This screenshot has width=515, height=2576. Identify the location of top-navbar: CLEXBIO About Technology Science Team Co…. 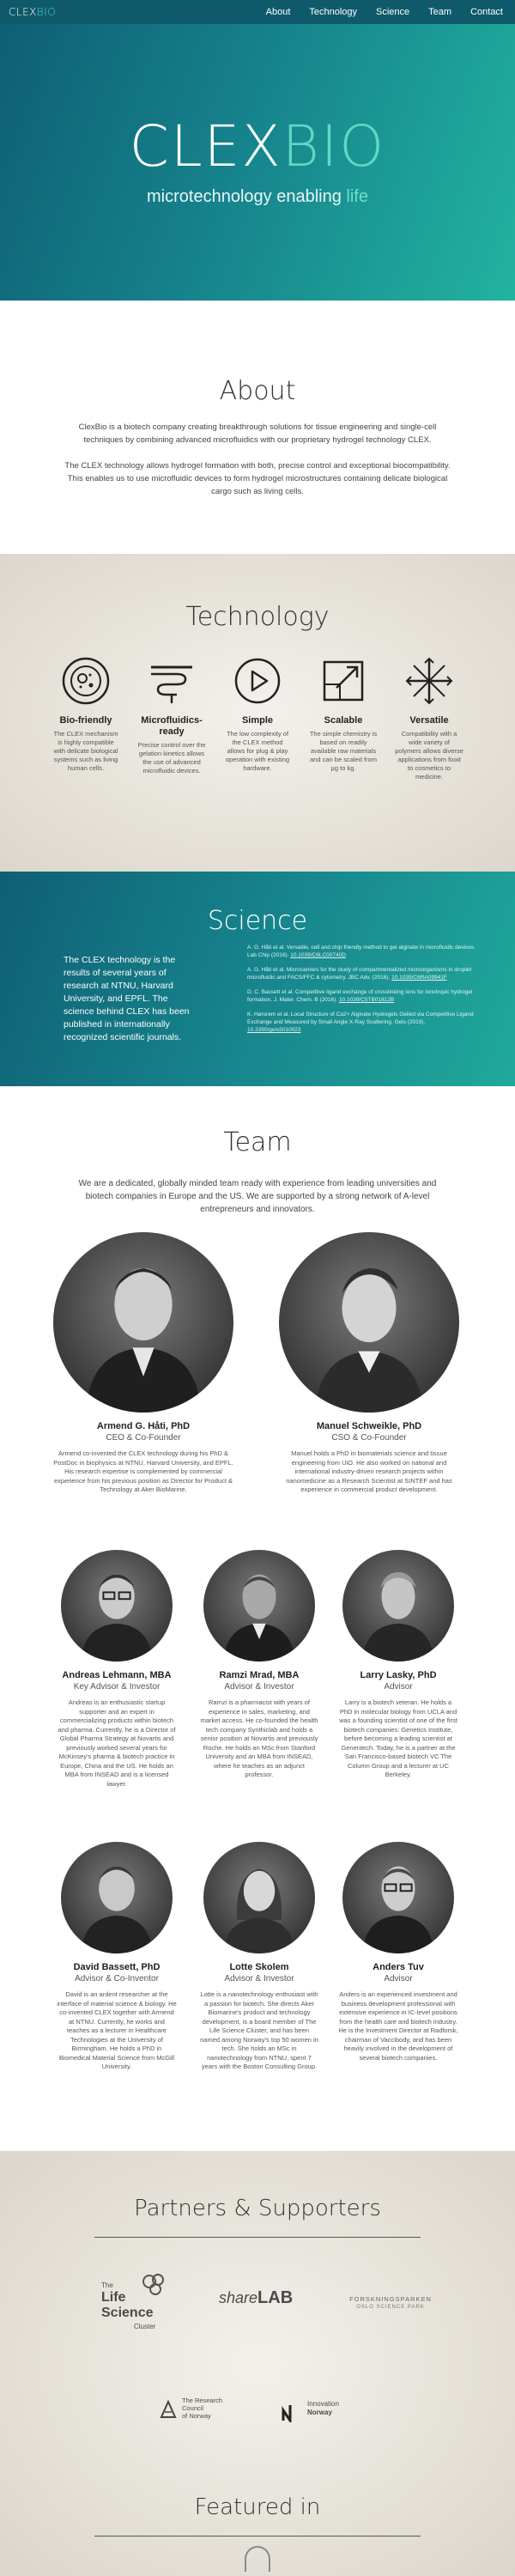
(257, 12).